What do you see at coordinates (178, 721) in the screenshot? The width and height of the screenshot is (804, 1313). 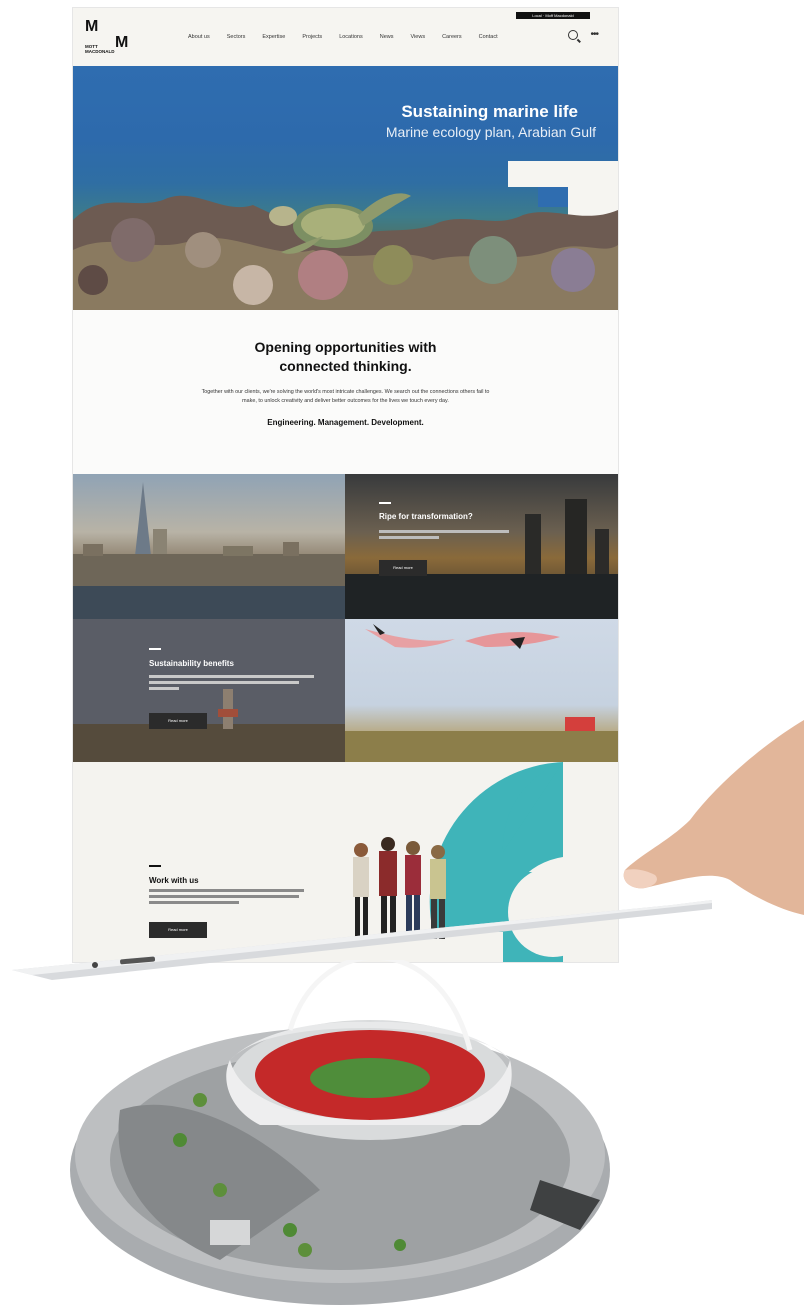 I see `sustainability-read-more-button: Read more` at bounding box center [178, 721].